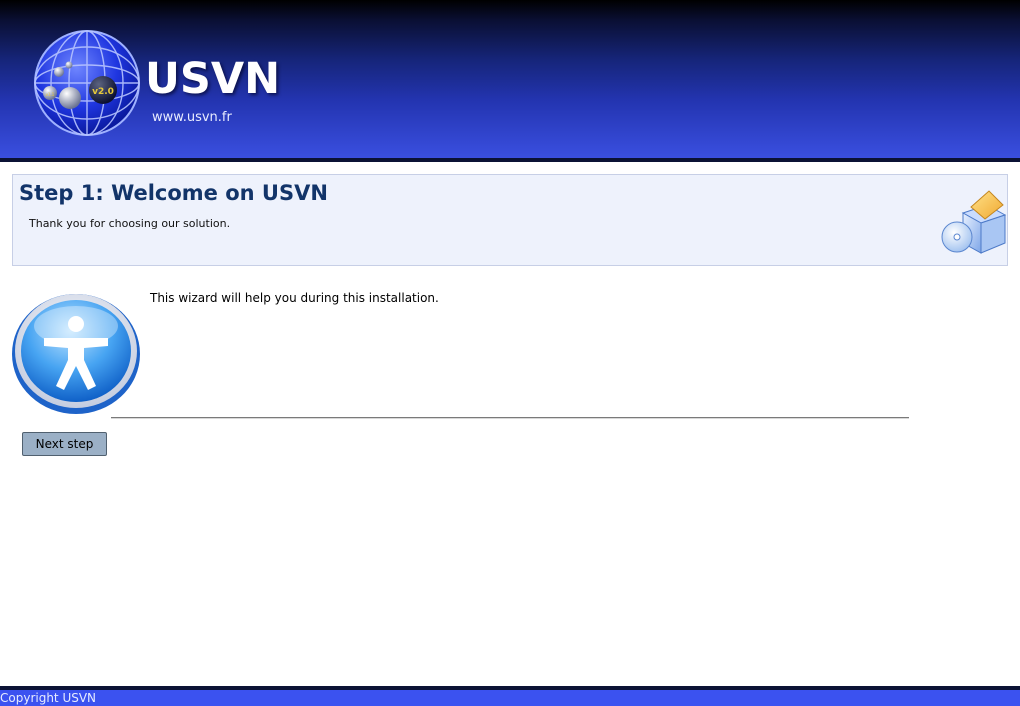 This screenshot has height=706, width=1020. What do you see at coordinates (510, 418) in the screenshot?
I see `separator-line` at bounding box center [510, 418].